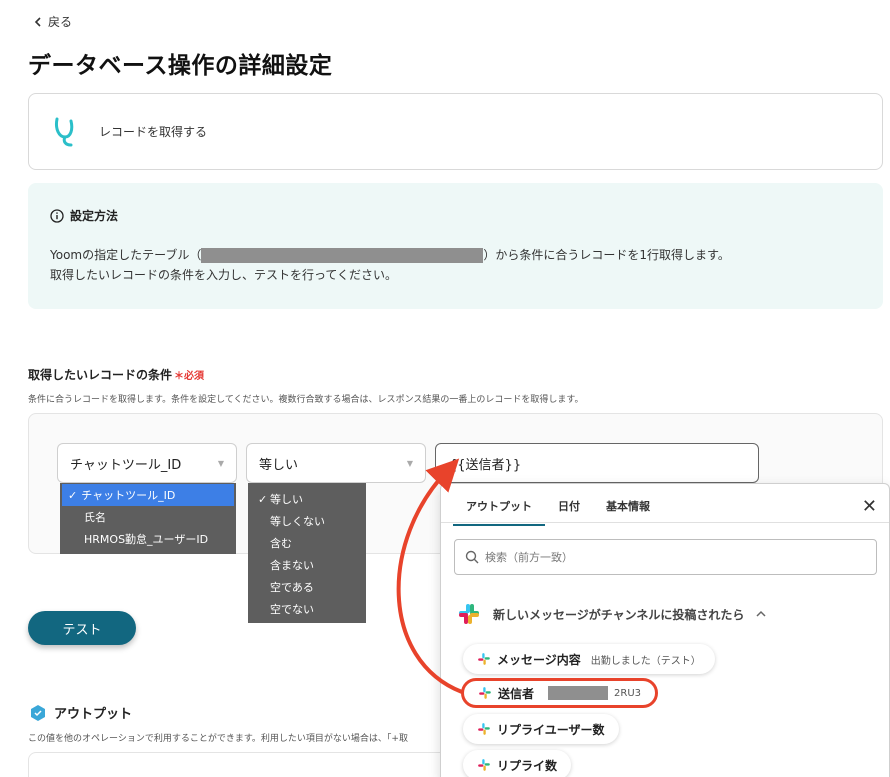 Image resolution: width=890 pixels, height=777 pixels. I want to click on operator-option: ✓ 等しい, so click(307, 499).